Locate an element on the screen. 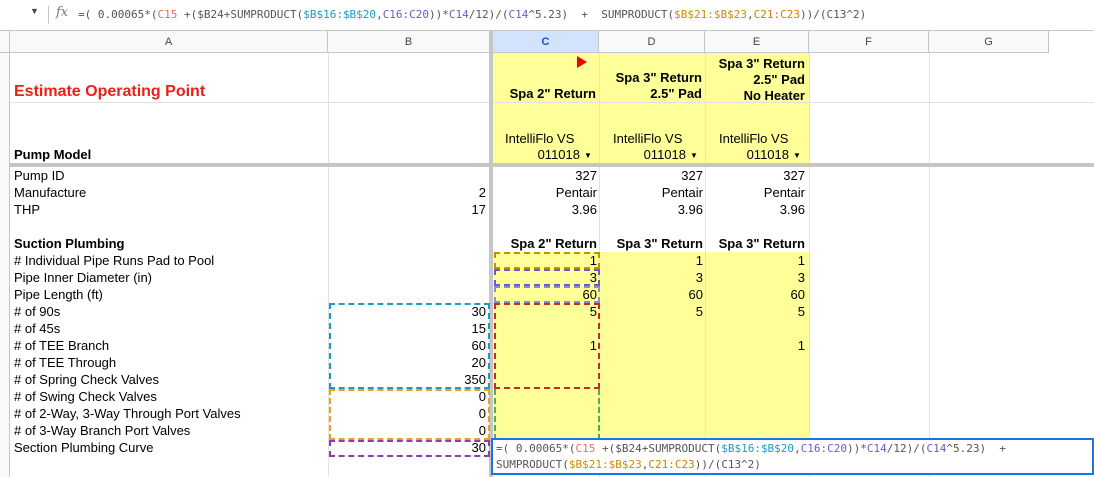  cell-d: 3 is located at coordinates (651, 278).